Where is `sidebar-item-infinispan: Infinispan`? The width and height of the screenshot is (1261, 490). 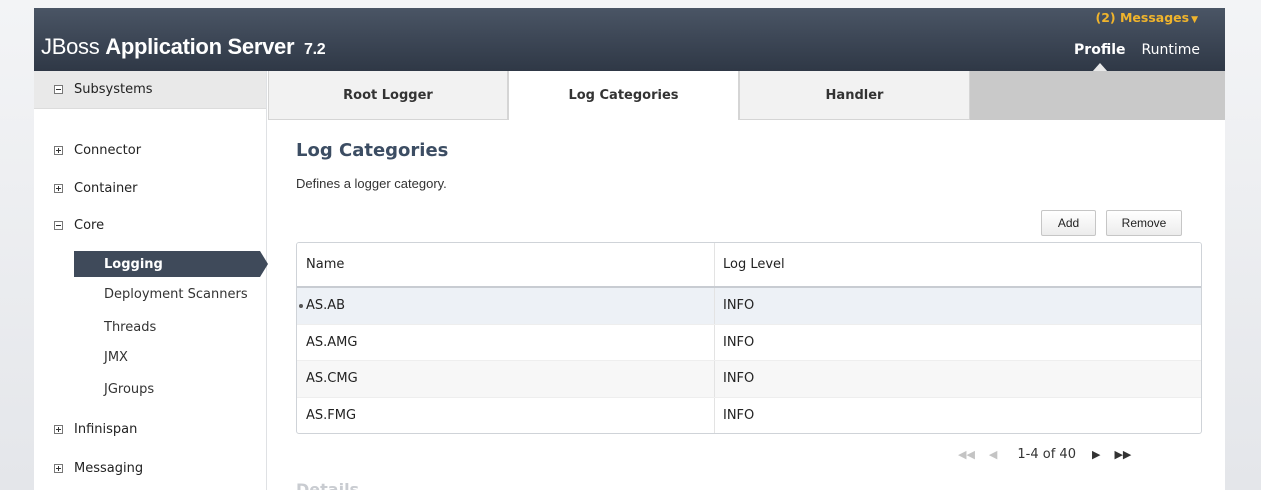
sidebar-item-infinispan: Infinispan is located at coordinates (95, 429).